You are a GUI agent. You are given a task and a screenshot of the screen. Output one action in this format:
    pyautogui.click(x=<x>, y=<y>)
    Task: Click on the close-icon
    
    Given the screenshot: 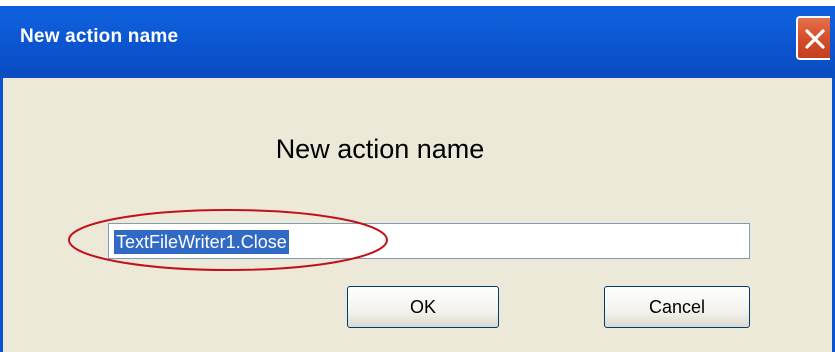 What is the action you would take?
    pyautogui.click(x=815, y=39)
    